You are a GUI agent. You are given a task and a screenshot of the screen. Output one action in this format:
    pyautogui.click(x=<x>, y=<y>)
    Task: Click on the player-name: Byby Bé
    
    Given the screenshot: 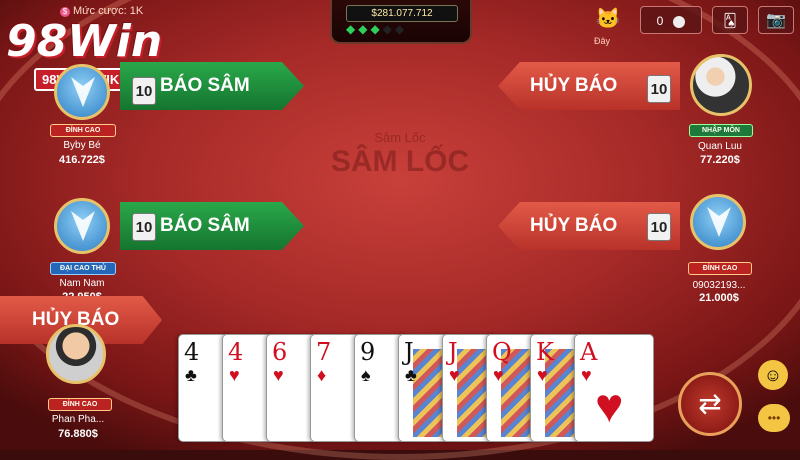 What is the action you would take?
    pyautogui.click(x=82, y=145)
    